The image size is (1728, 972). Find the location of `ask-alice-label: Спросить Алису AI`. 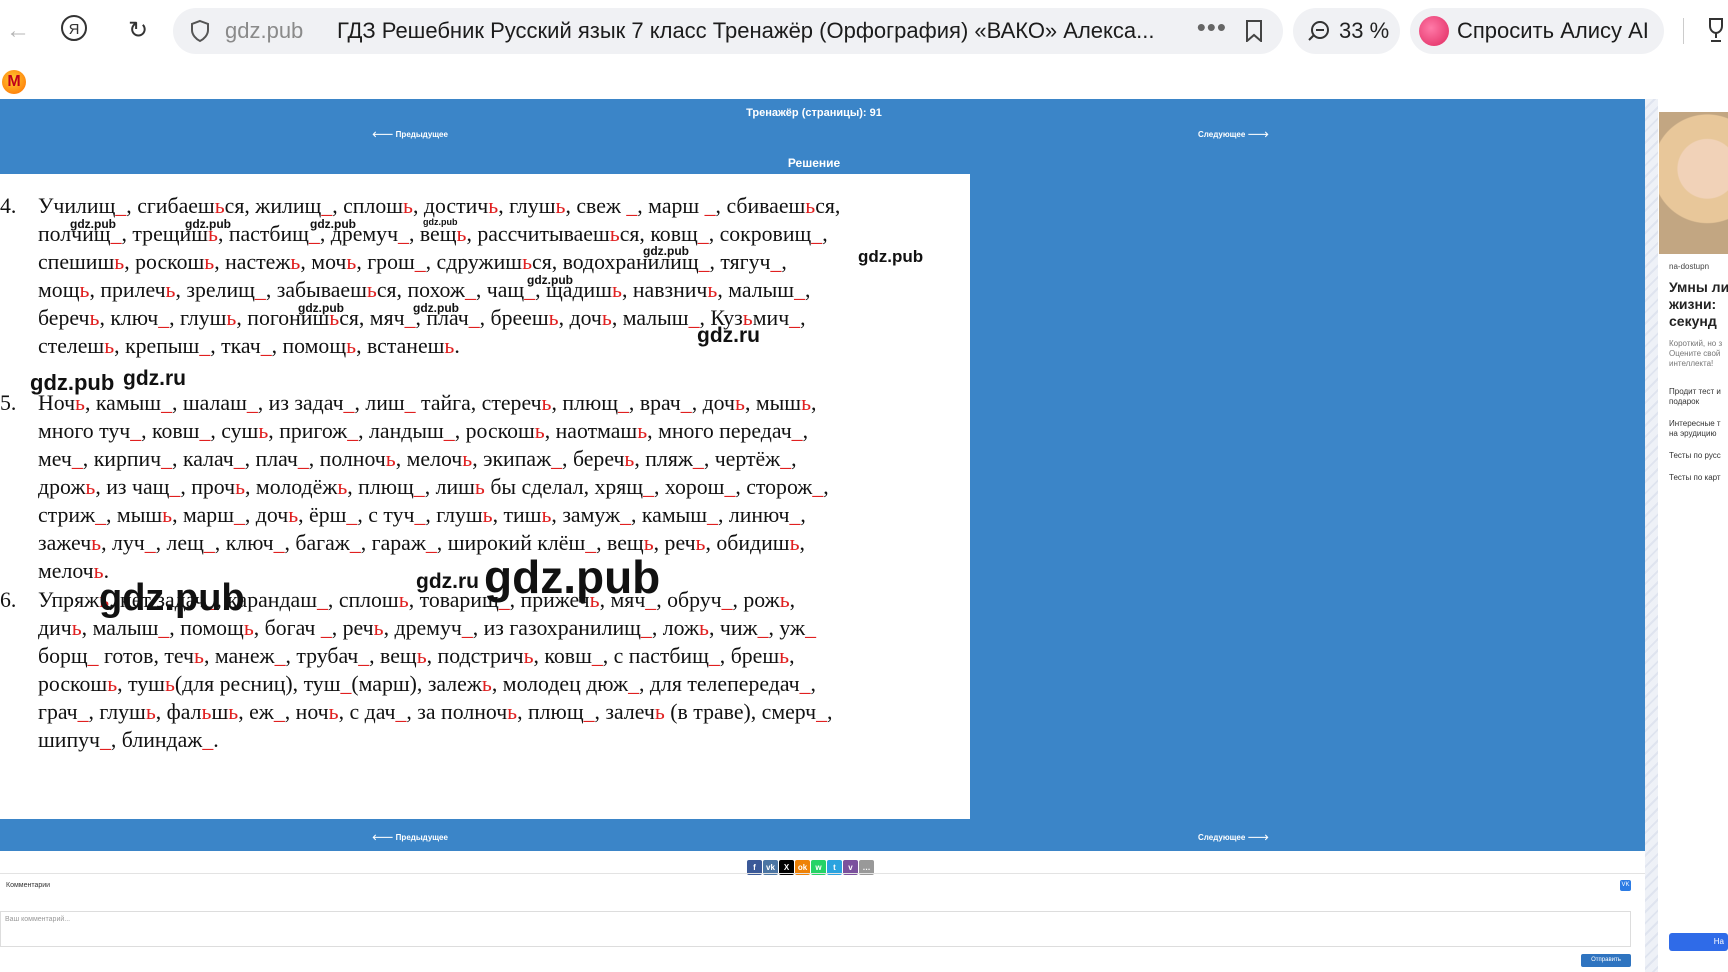

ask-alice-label: Спросить Алису AI is located at coordinates (1553, 30).